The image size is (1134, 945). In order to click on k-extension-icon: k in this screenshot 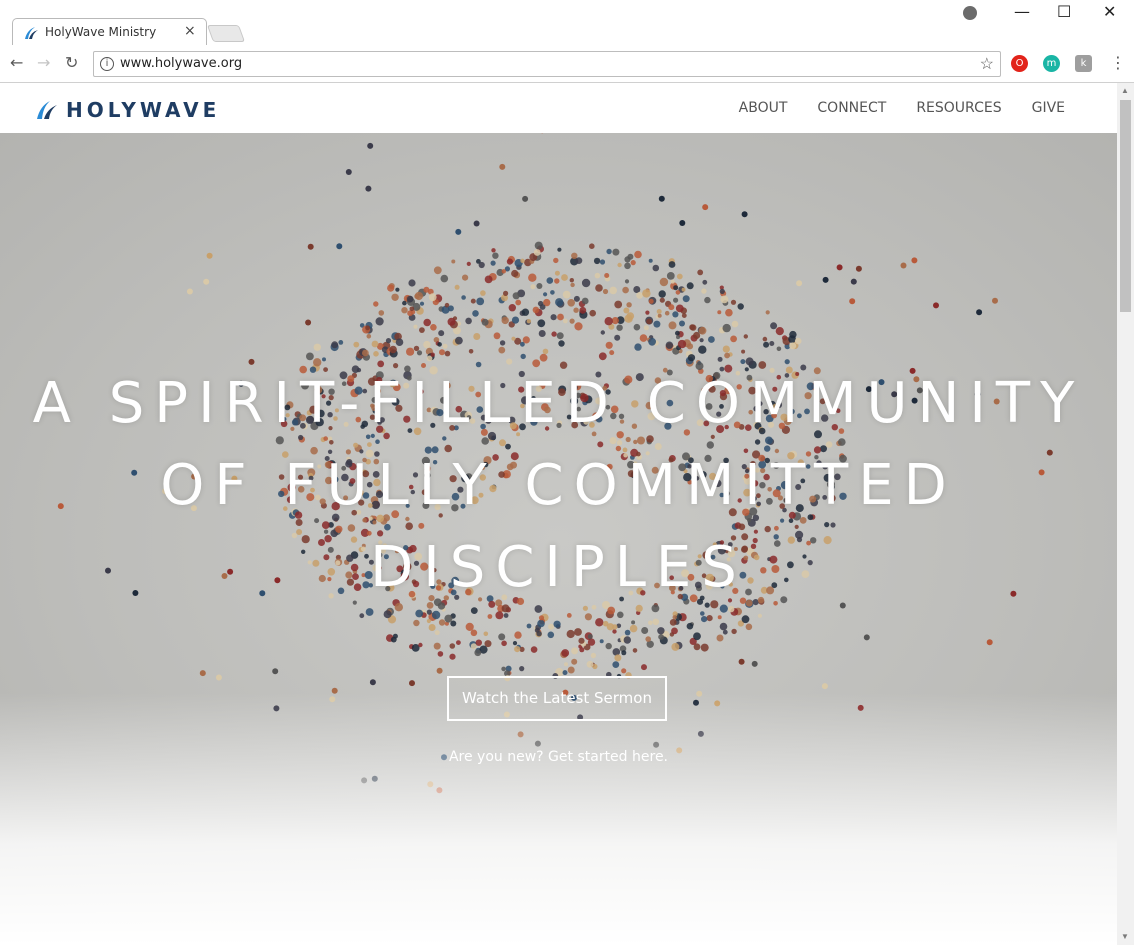, I will do `click(1083, 63)`.